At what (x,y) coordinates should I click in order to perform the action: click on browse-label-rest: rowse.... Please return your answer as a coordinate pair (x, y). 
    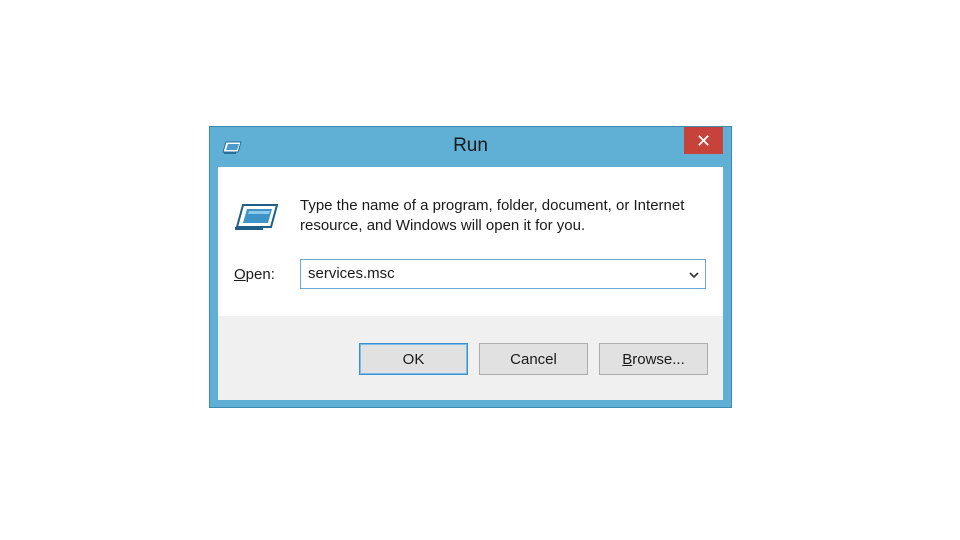
    Looking at the image, I should click on (658, 359).